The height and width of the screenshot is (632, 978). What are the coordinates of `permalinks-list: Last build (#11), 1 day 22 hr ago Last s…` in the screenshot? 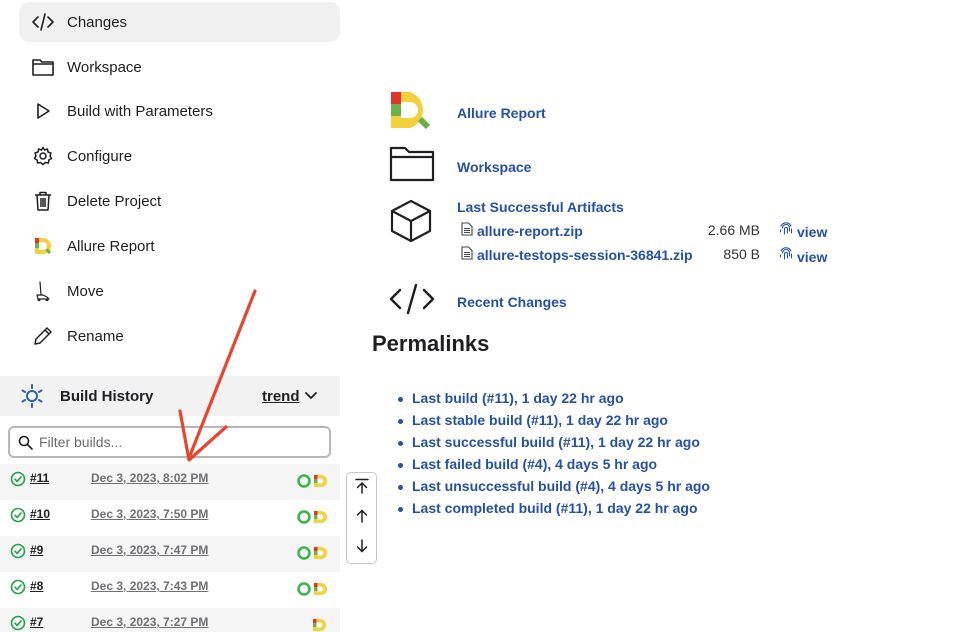 It's located at (554, 456).